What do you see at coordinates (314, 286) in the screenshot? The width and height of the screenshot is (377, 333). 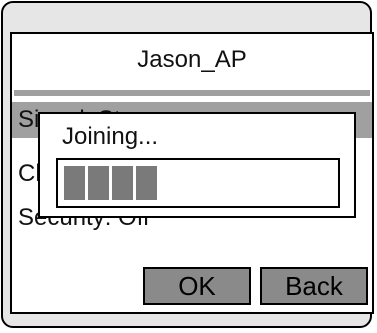 I see `back-button: Back` at bounding box center [314, 286].